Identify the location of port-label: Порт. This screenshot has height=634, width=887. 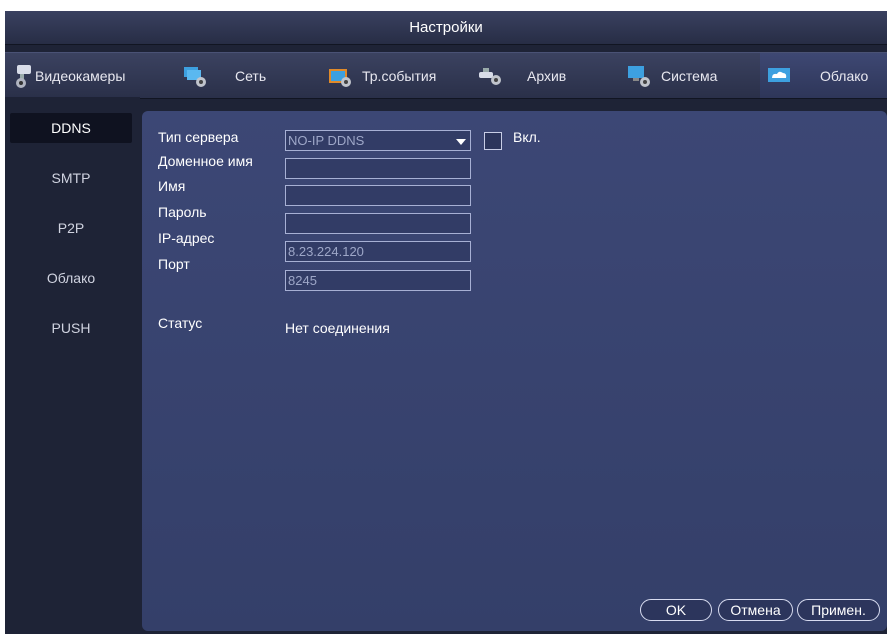
(174, 264).